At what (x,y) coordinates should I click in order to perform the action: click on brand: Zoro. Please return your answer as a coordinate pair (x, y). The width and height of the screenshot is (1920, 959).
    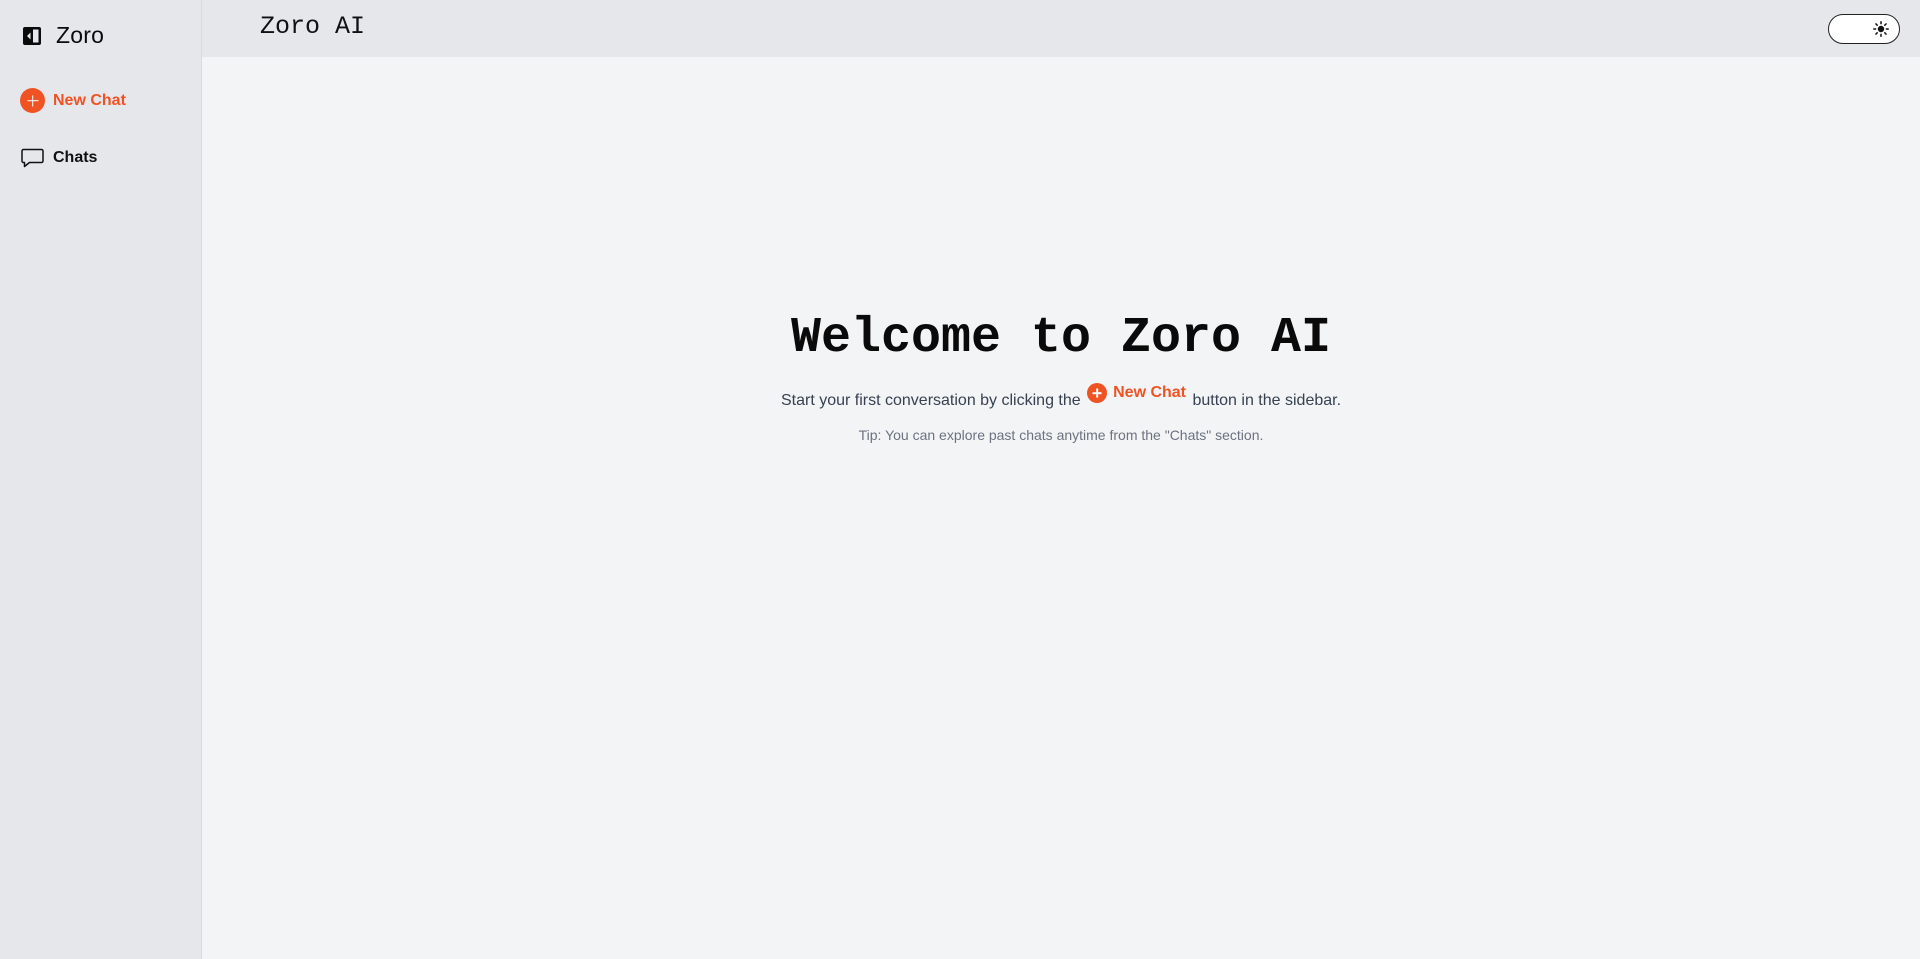
    Looking at the image, I should click on (63, 35).